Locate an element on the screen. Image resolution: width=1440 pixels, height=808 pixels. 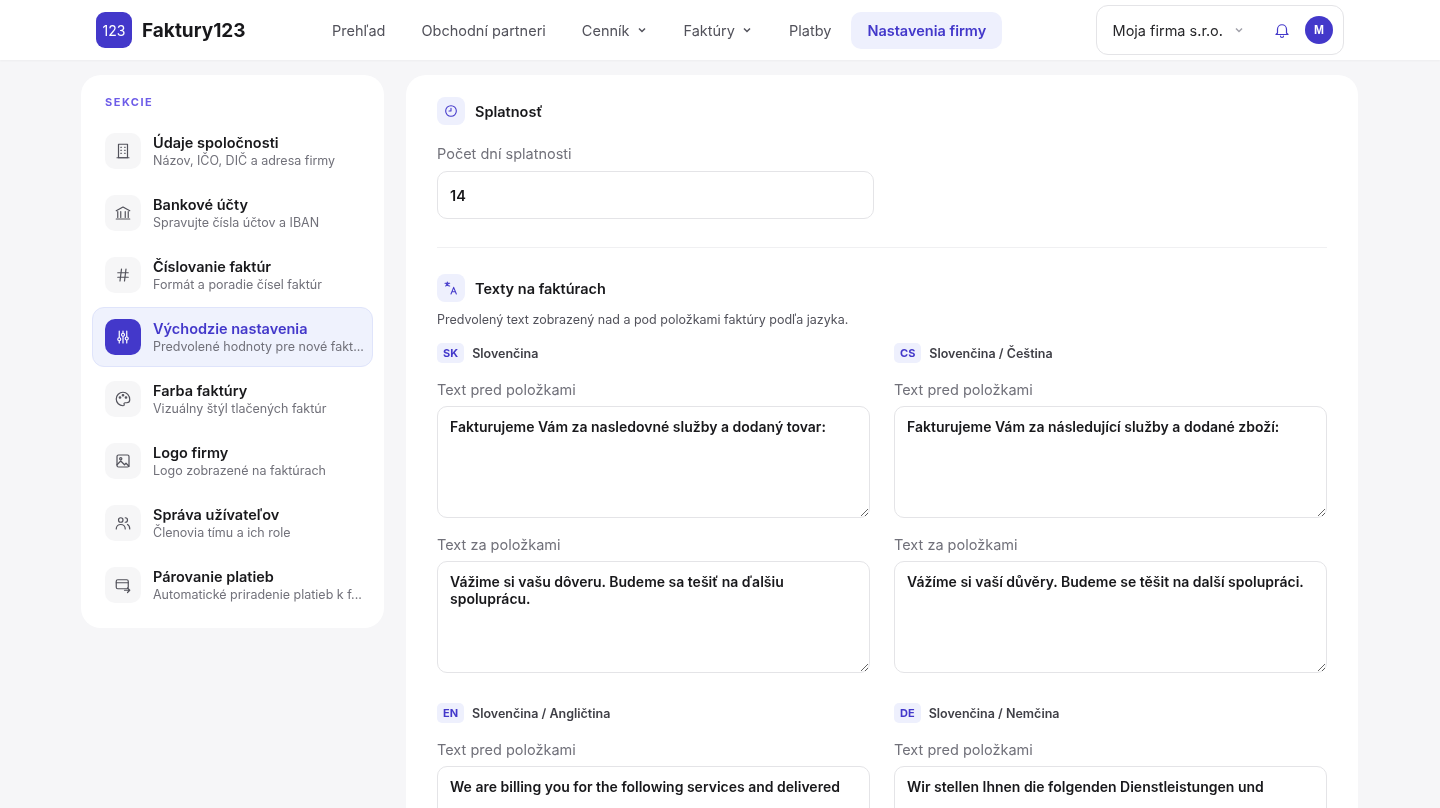
text-area: We are billing you for the following services and delivered is located at coordinates (653, 787).